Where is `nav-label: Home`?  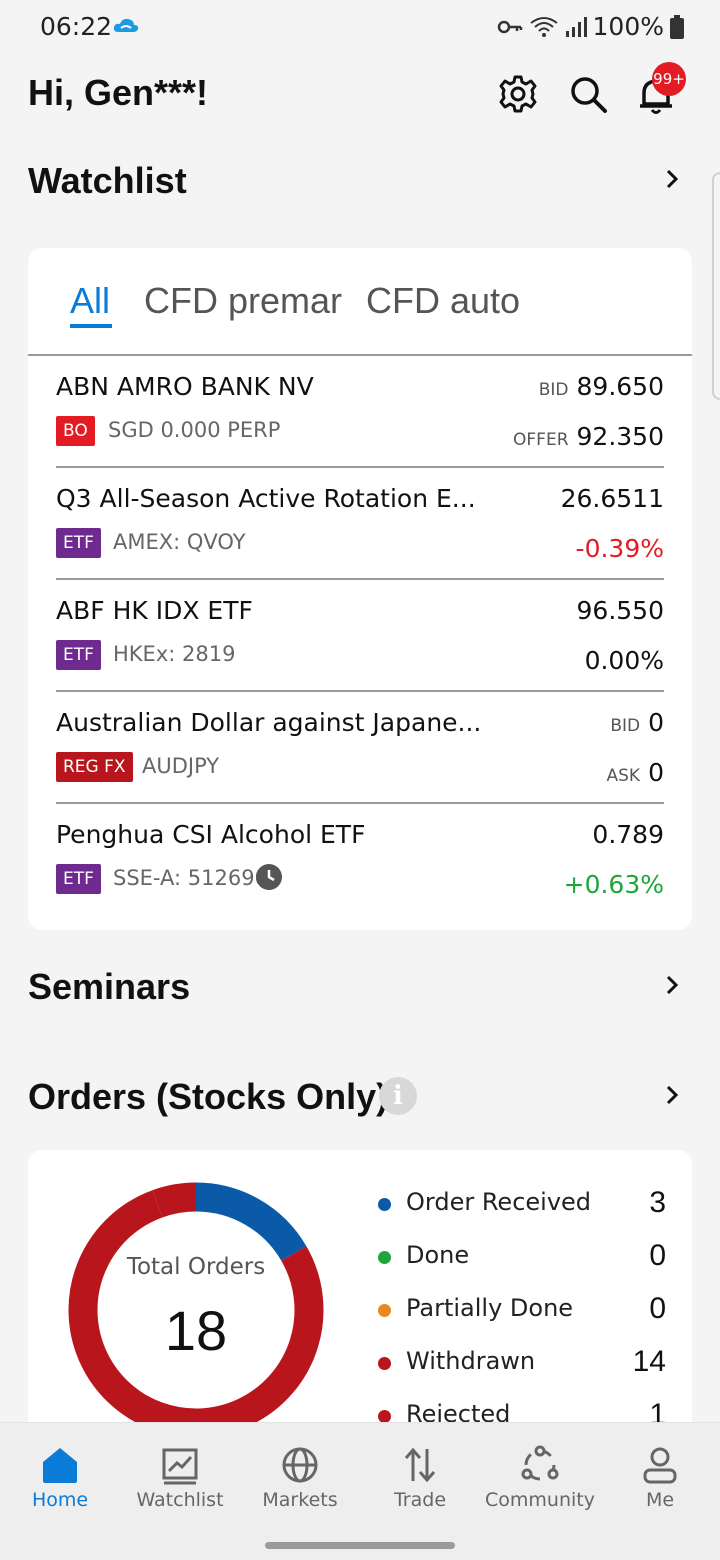
nav-label: Home is located at coordinates (60, 1500).